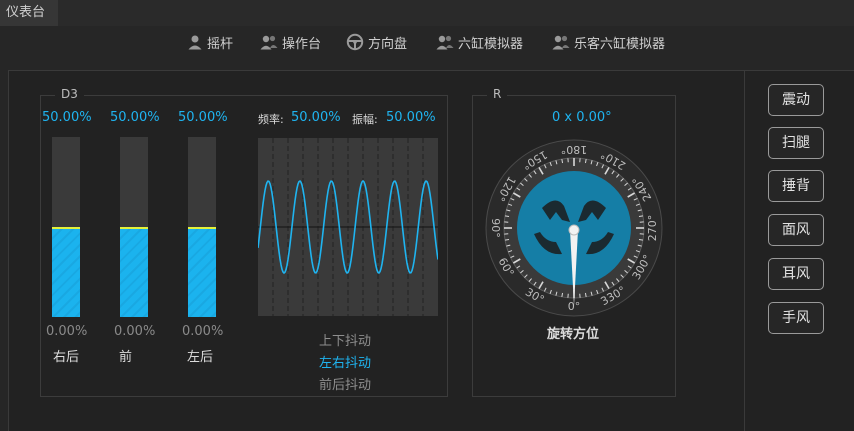 Image resolution: width=854 pixels, height=431 pixels. I want to click on nav-console: 操作台, so click(290, 42).